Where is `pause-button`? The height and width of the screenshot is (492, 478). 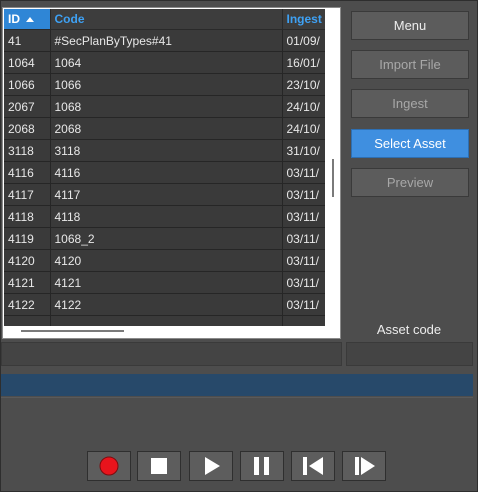
pause-button is located at coordinates (262, 466).